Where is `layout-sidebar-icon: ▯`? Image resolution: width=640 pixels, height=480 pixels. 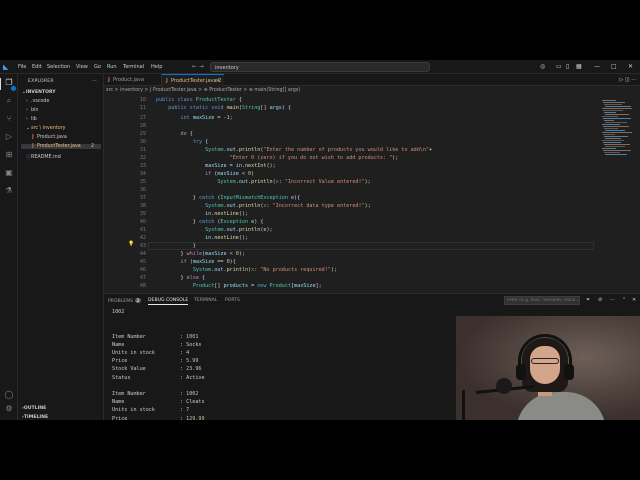
layout-sidebar-icon: ▯ is located at coordinates (567, 66).